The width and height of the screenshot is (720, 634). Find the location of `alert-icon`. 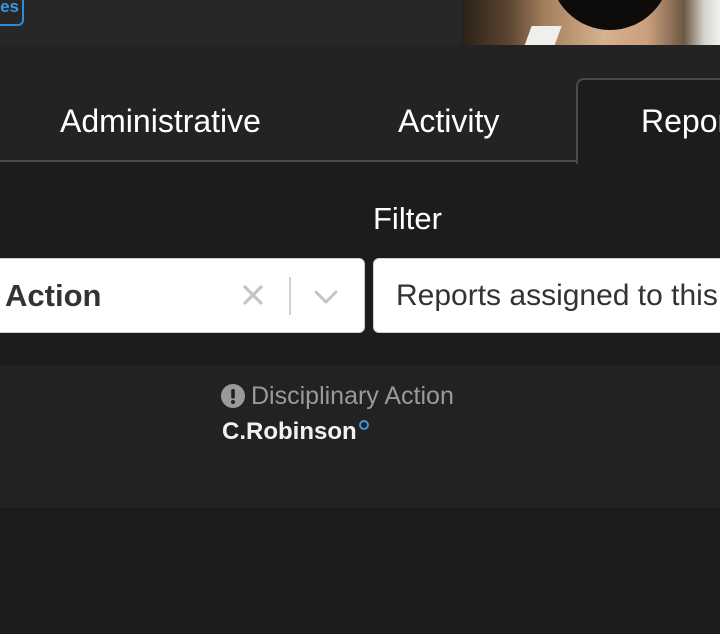

alert-icon is located at coordinates (233, 396).